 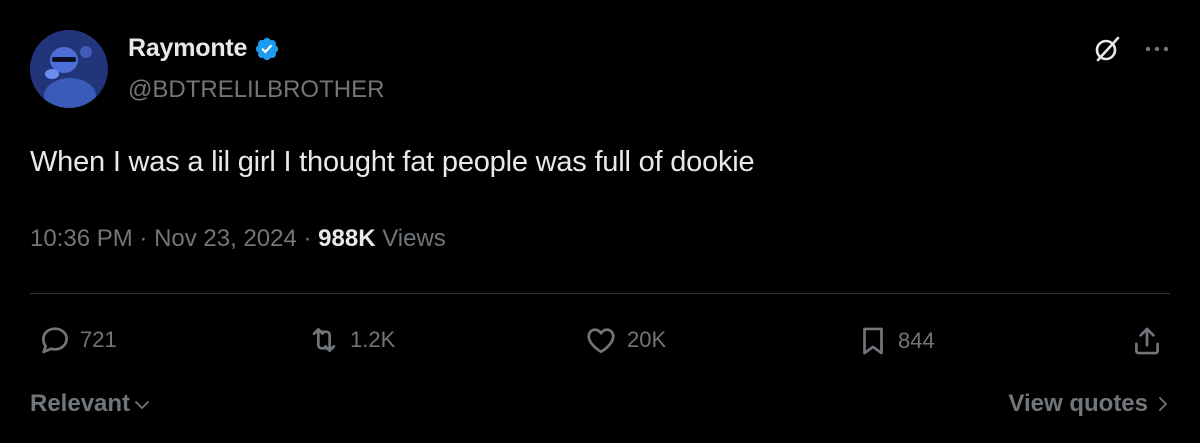 I want to click on reply-icon, so click(x=55, y=340).